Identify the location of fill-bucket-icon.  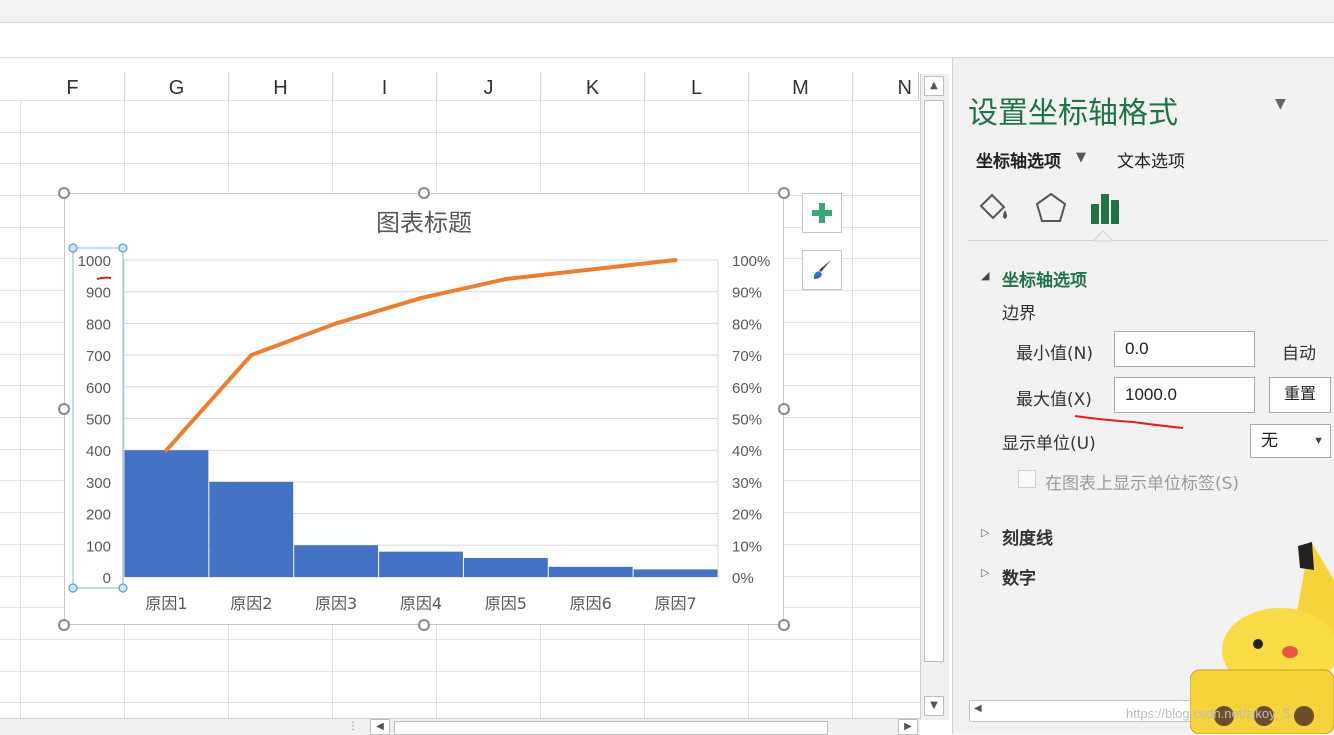
(993, 208).